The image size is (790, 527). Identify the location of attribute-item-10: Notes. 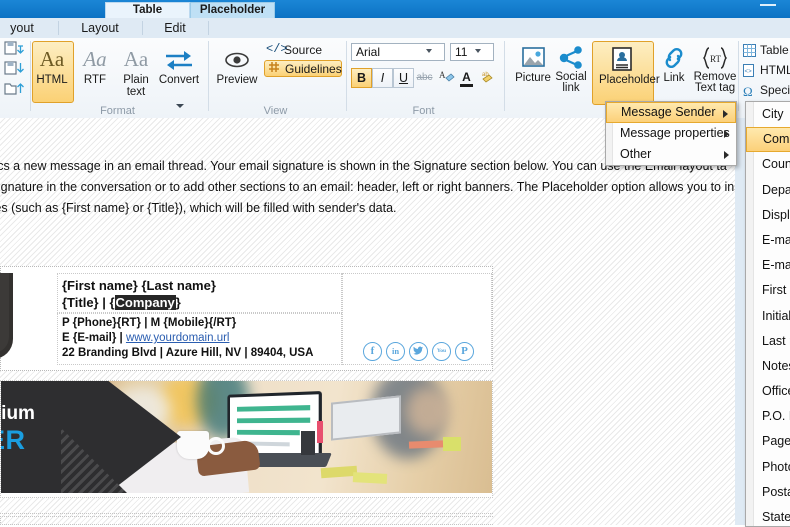
(768, 366).